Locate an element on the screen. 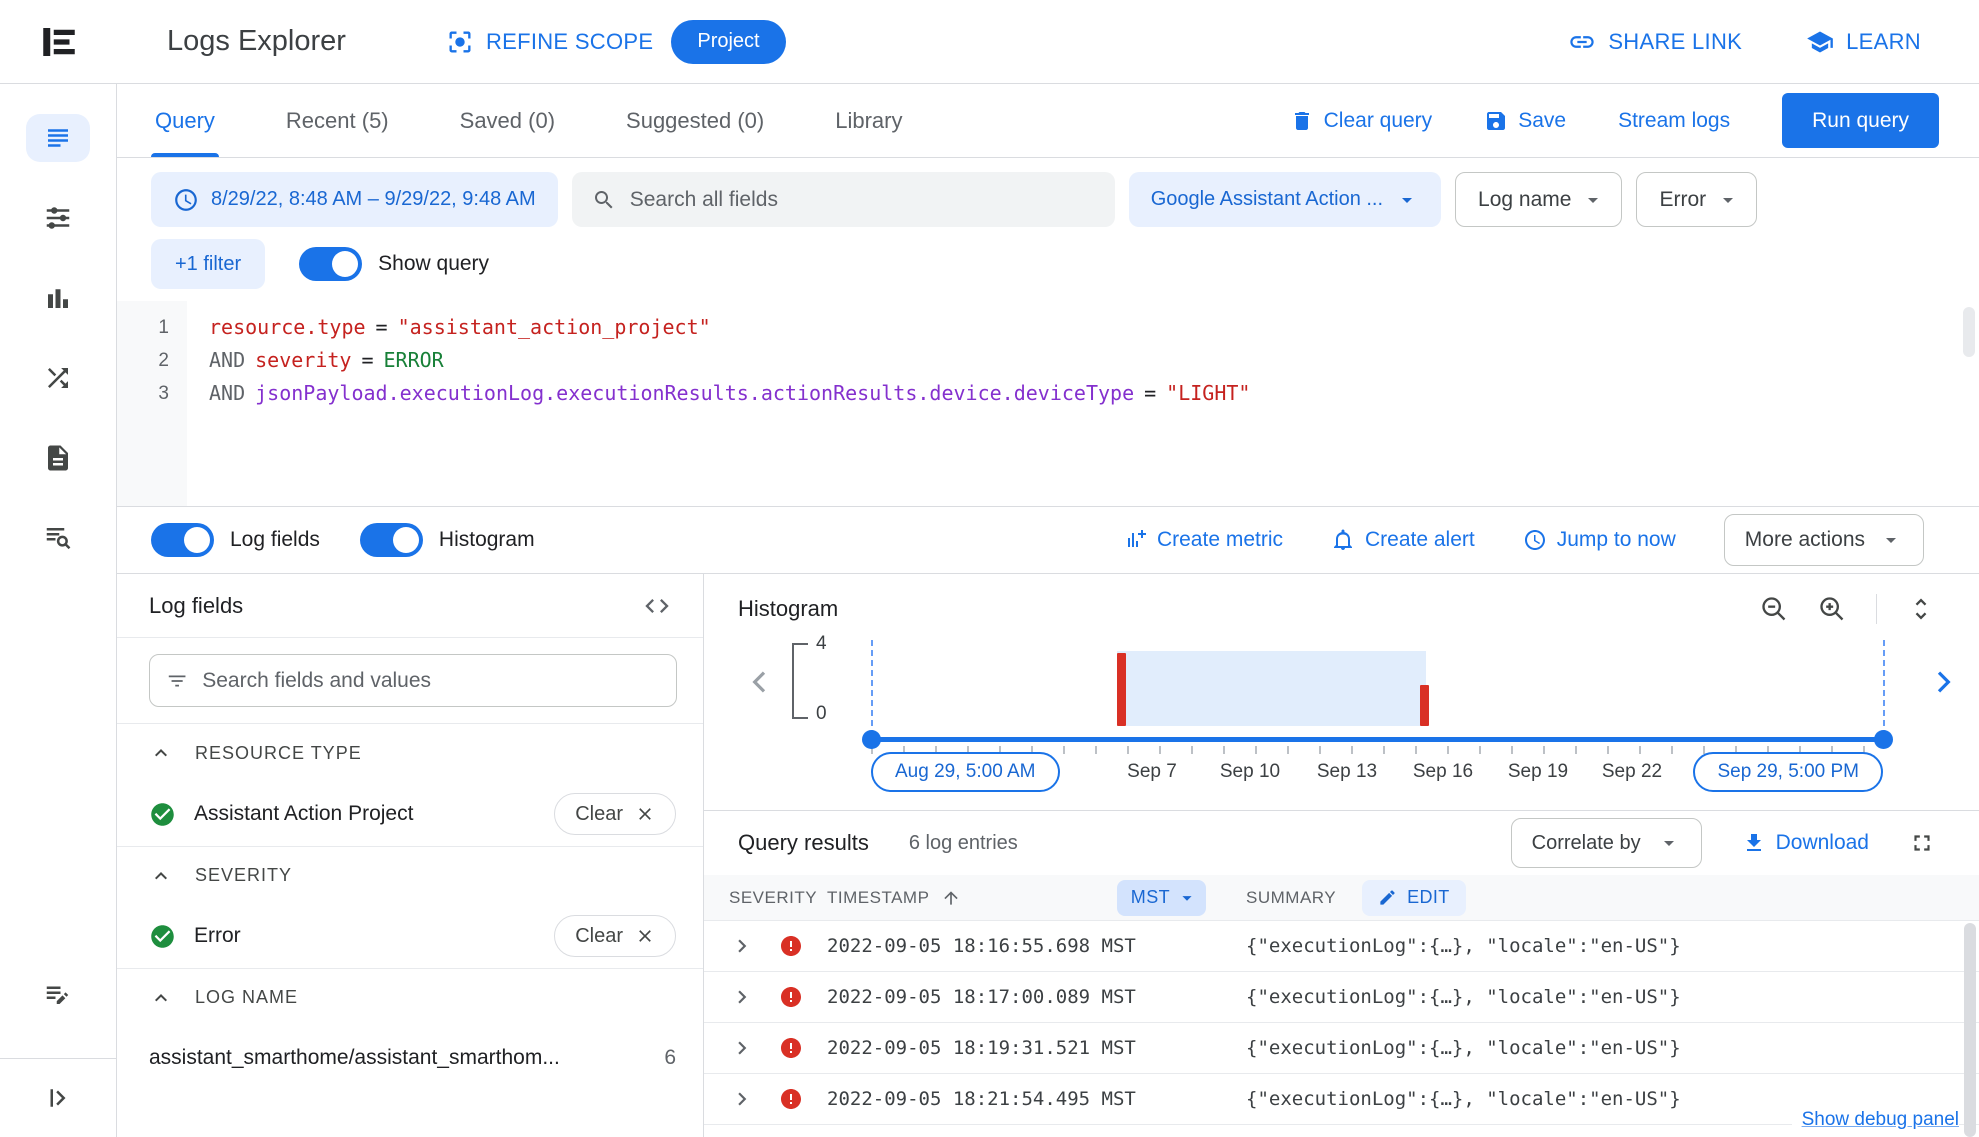  time-range-slider is located at coordinates (1378, 739).